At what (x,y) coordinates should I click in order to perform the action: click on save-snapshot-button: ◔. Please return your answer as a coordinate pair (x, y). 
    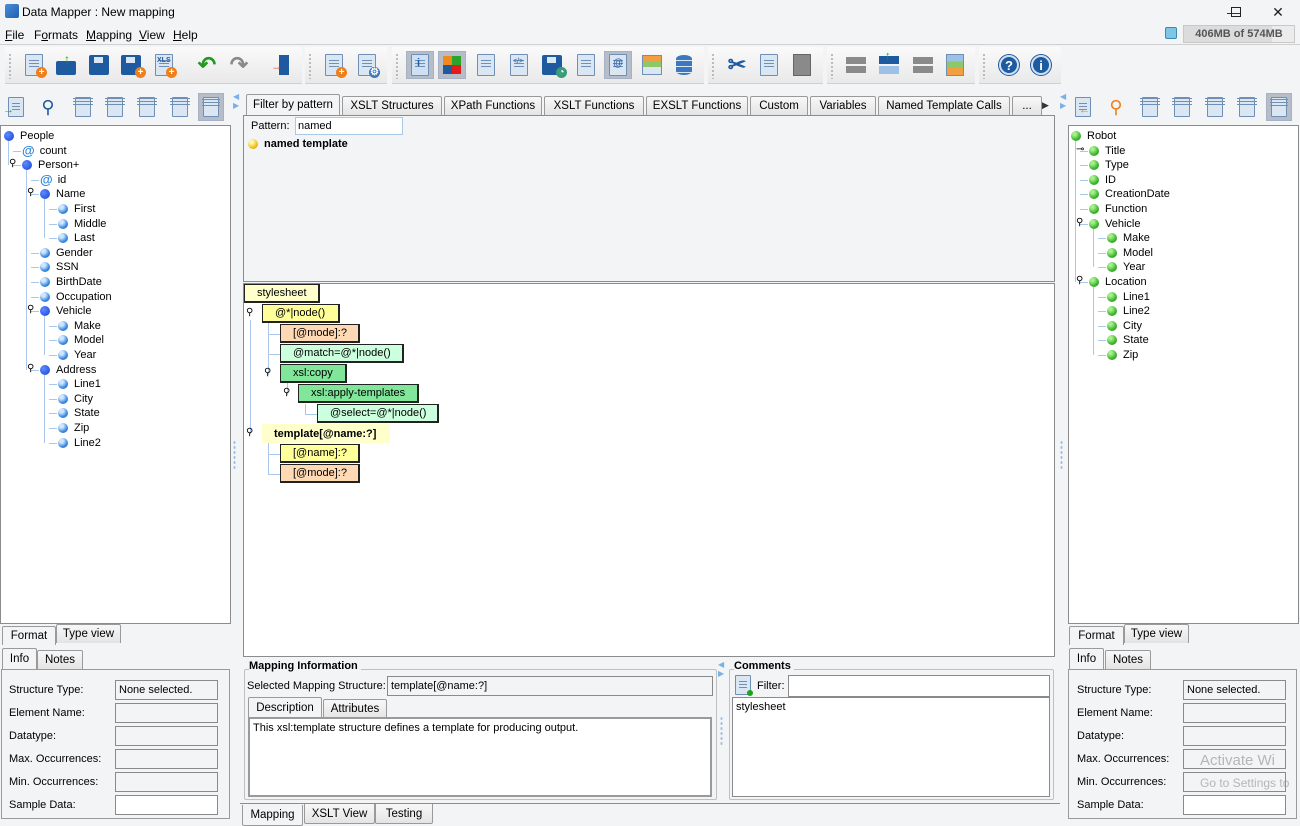
    Looking at the image, I should click on (552, 65).